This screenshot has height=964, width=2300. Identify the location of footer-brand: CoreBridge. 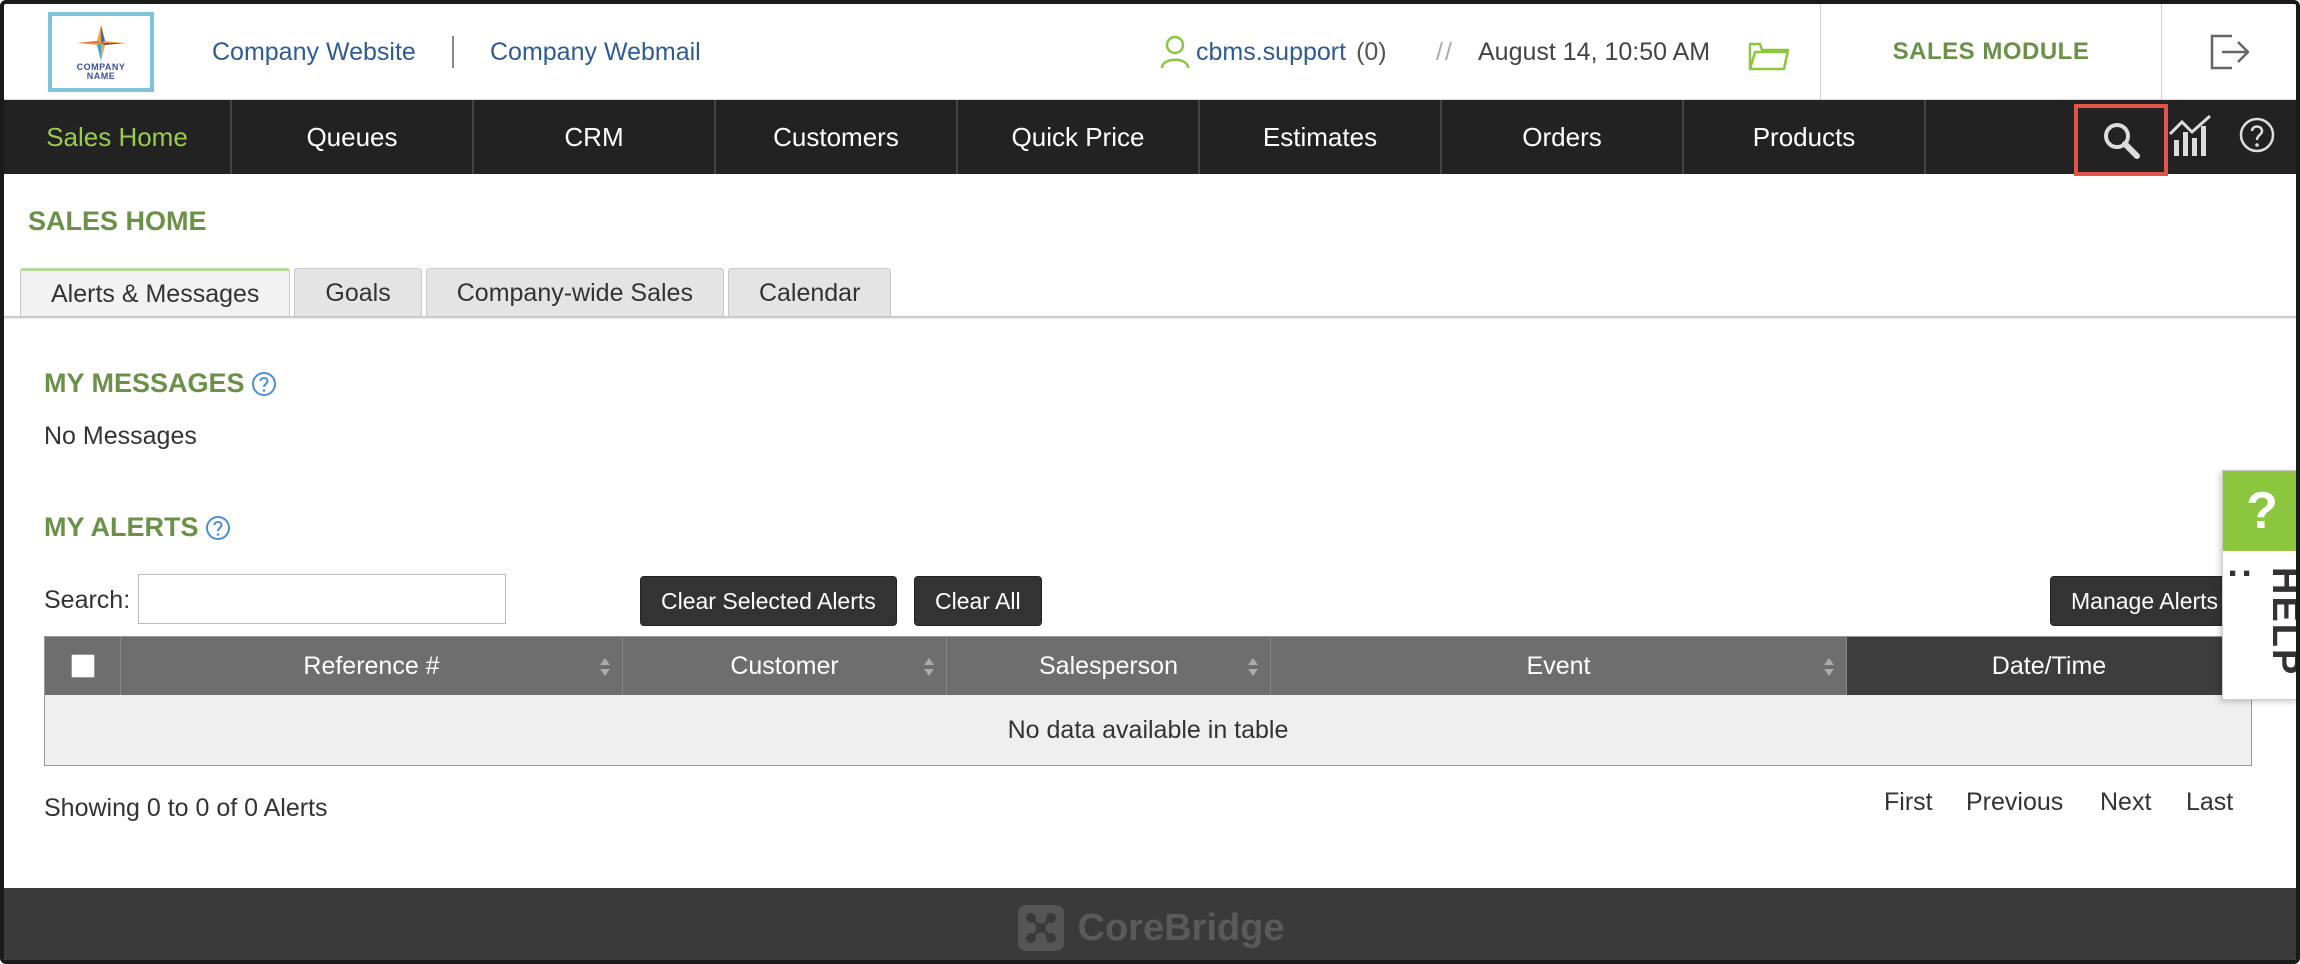
(1181, 927).